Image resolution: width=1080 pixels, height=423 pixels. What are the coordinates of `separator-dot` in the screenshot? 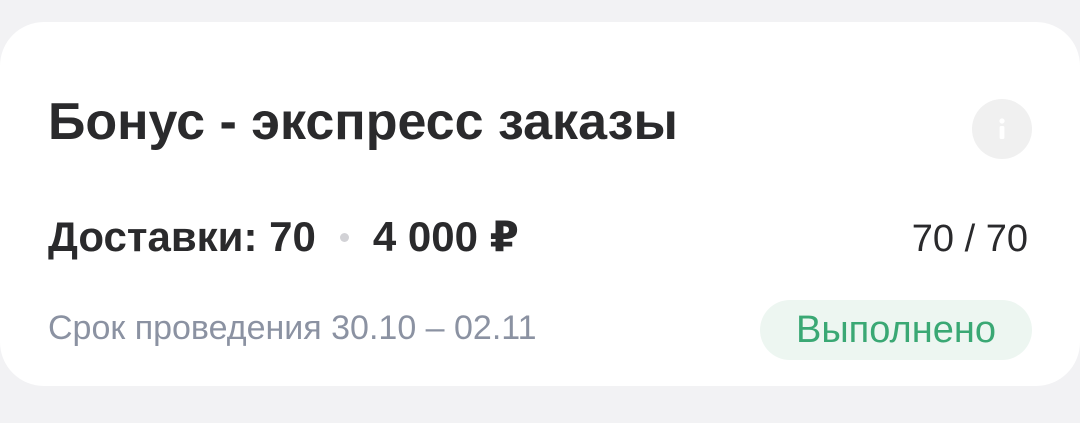 It's located at (344, 237).